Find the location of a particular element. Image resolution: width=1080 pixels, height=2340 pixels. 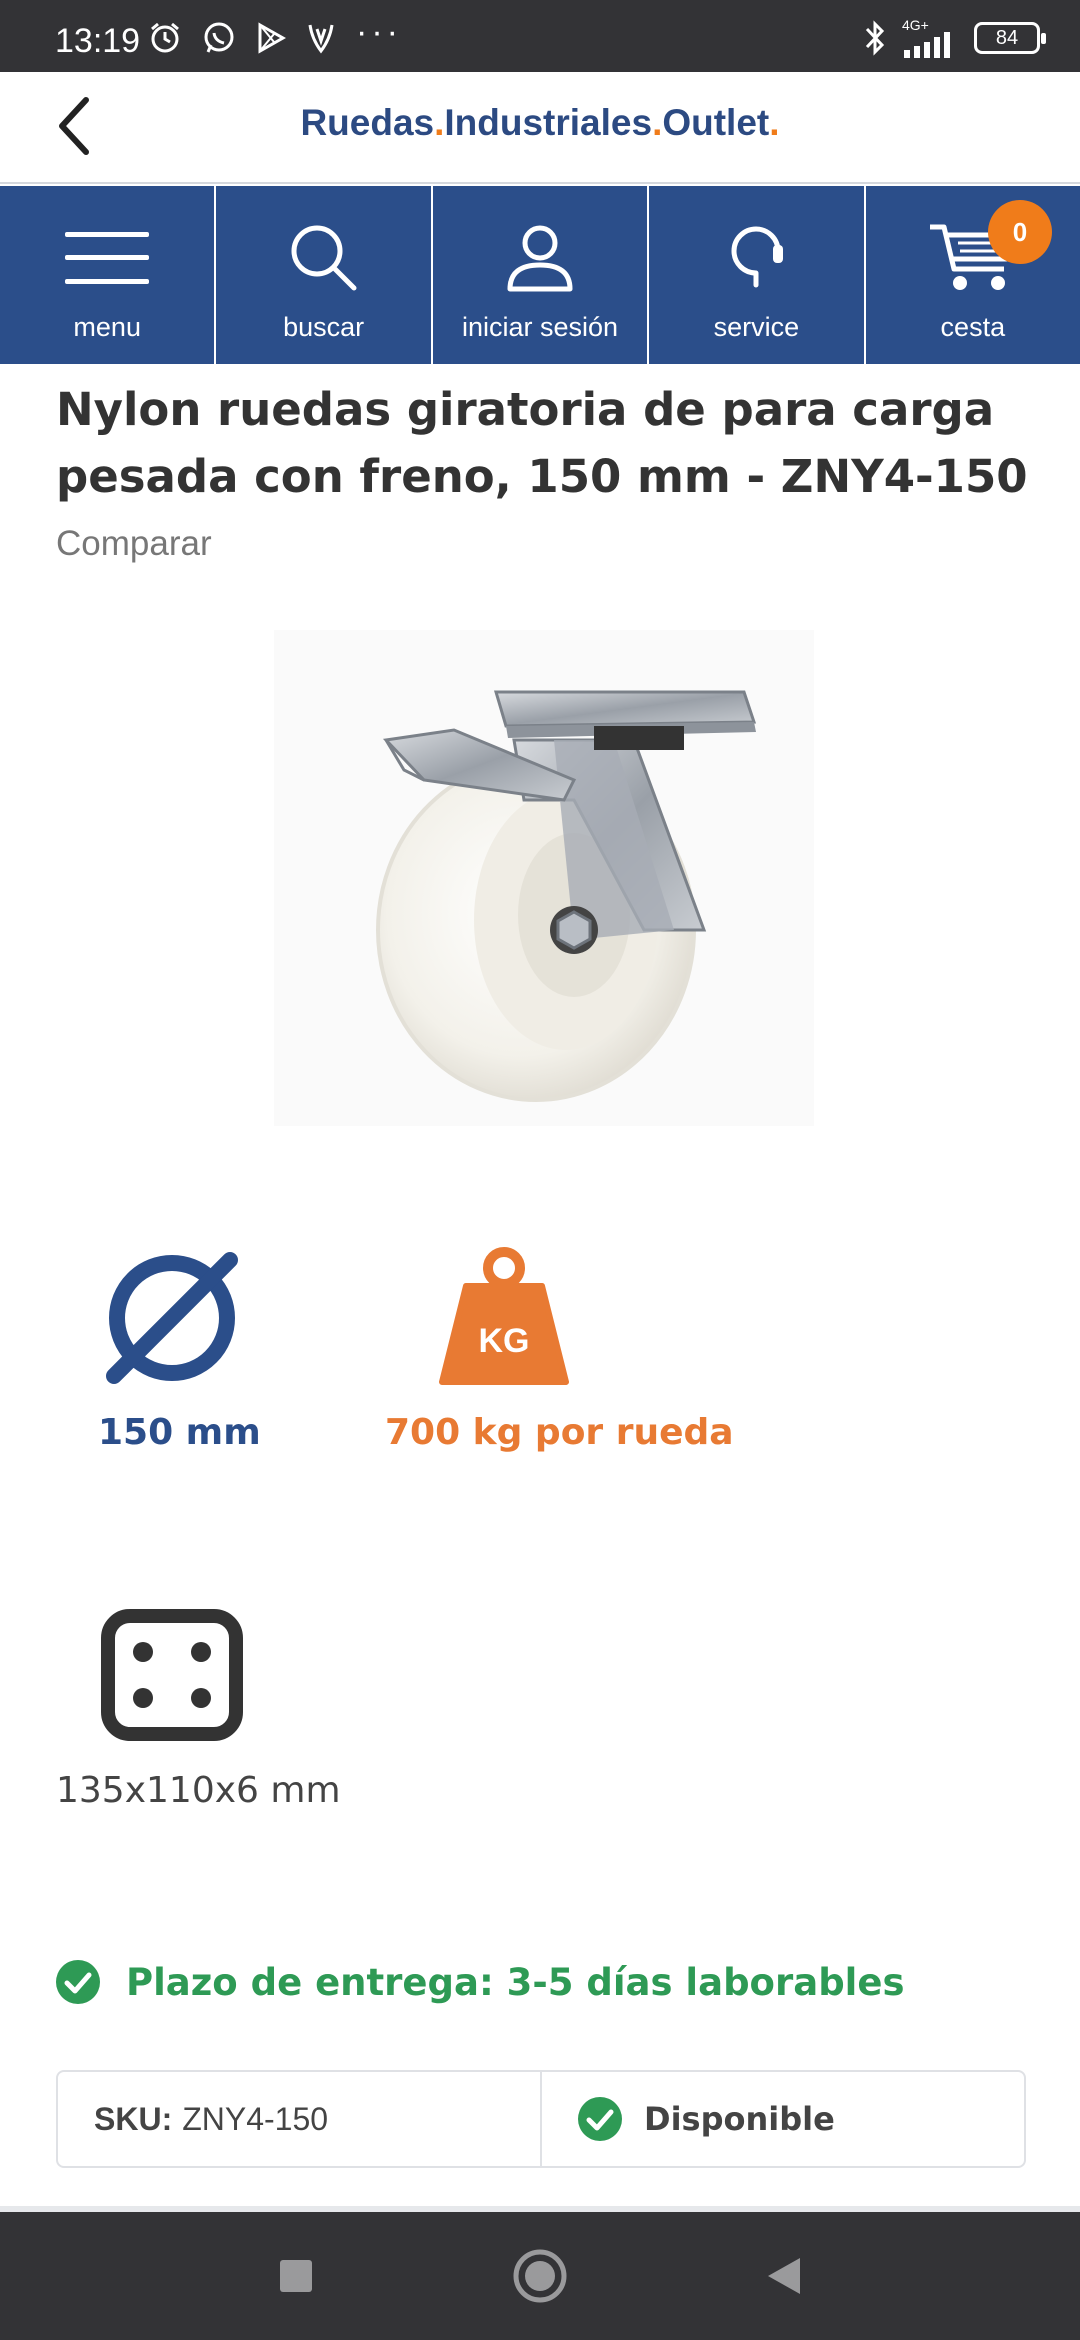

diameter-value: 150 mm is located at coordinates (179, 1432).